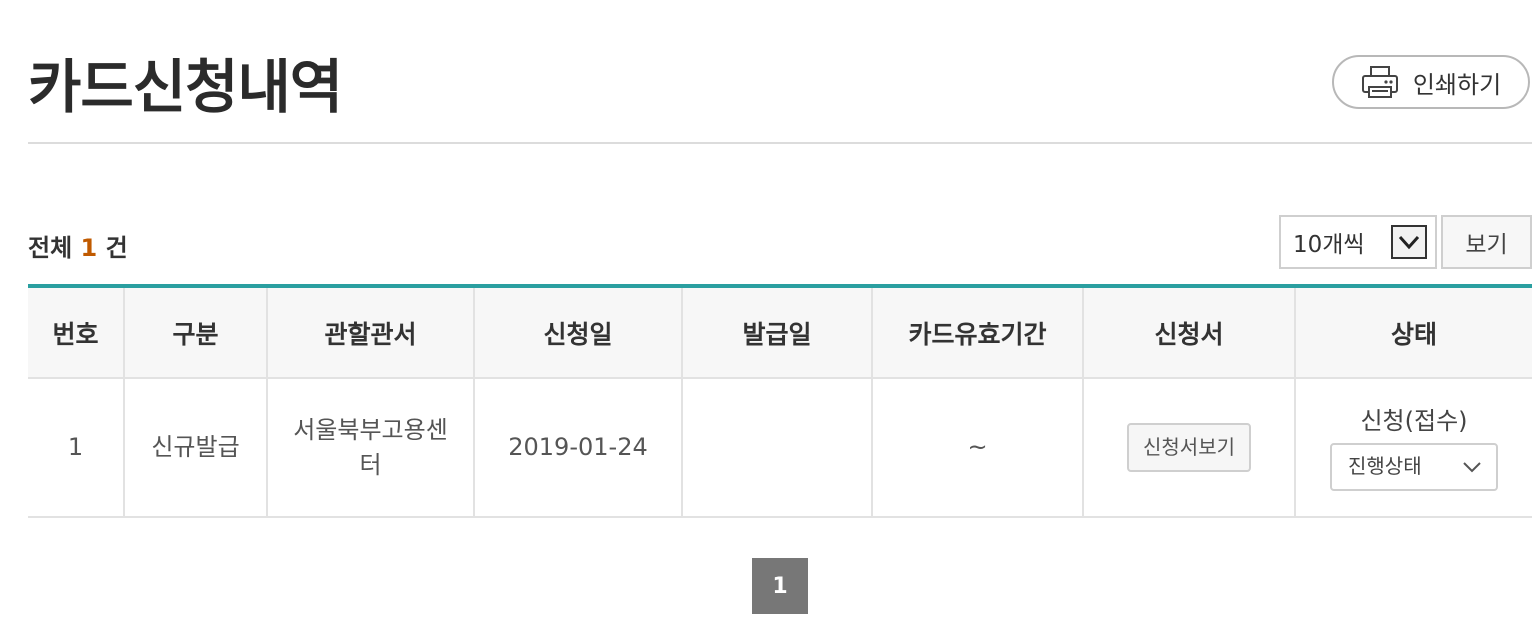 The width and height of the screenshot is (1536, 642). What do you see at coordinates (76, 448) in the screenshot?
I see `cell-number: 1` at bounding box center [76, 448].